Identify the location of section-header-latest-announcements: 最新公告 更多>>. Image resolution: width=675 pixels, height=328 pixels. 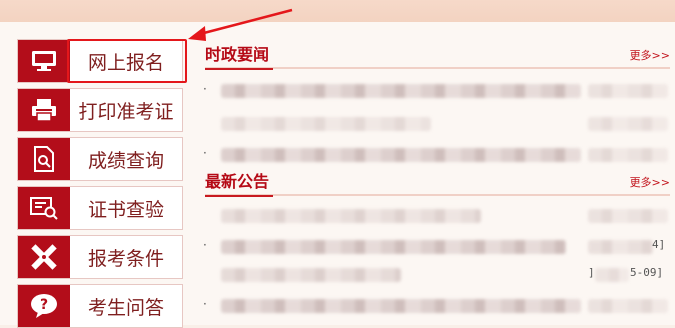
(437, 182).